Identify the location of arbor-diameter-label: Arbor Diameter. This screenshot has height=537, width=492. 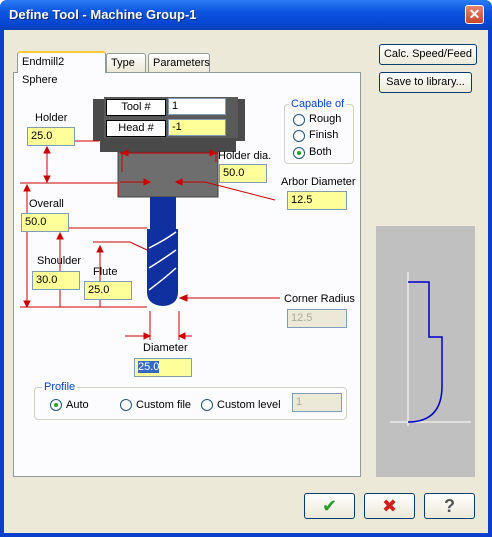
(318, 182).